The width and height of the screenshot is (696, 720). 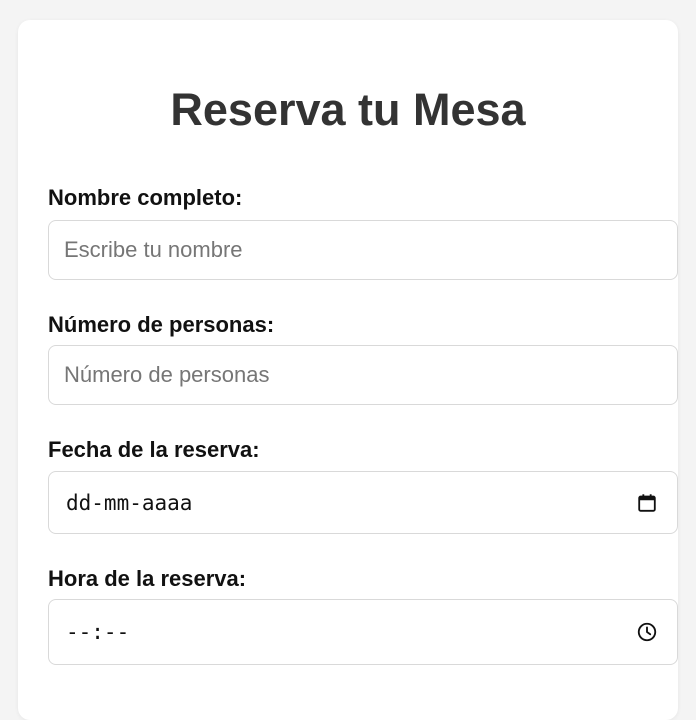 What do you see at coordinates (154, 449) in the screenshot?
I see `date-label: Fecha de la reserva:` at bounding box center [154, 449].